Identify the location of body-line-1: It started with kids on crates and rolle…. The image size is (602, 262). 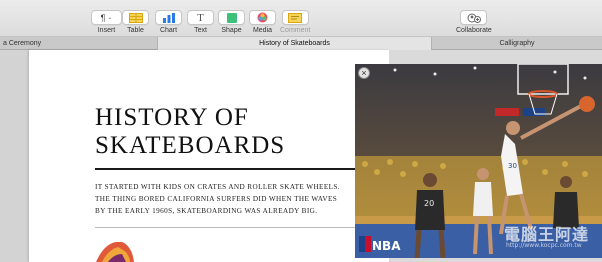
(217, 187).